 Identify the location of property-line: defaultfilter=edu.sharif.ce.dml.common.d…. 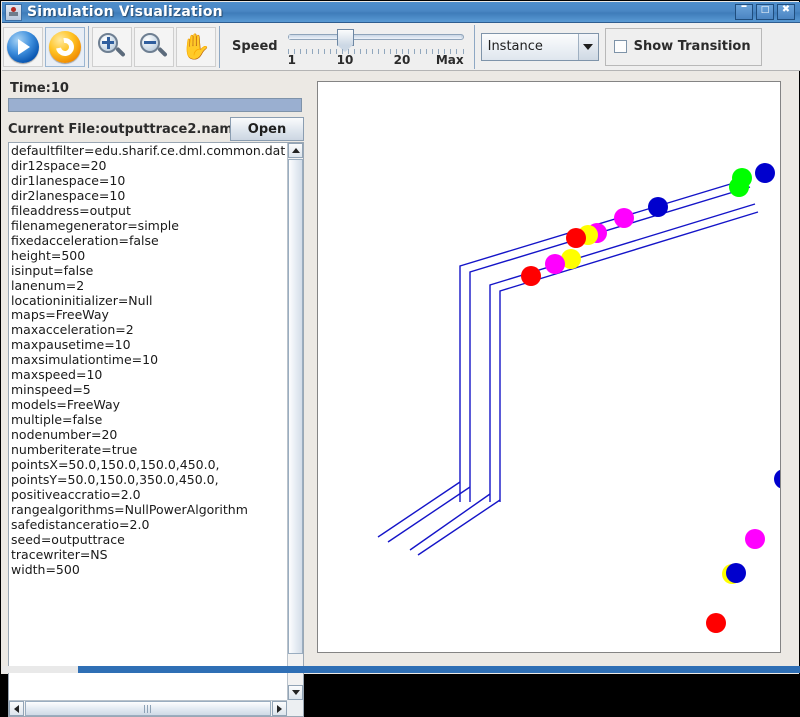
(149, 151).